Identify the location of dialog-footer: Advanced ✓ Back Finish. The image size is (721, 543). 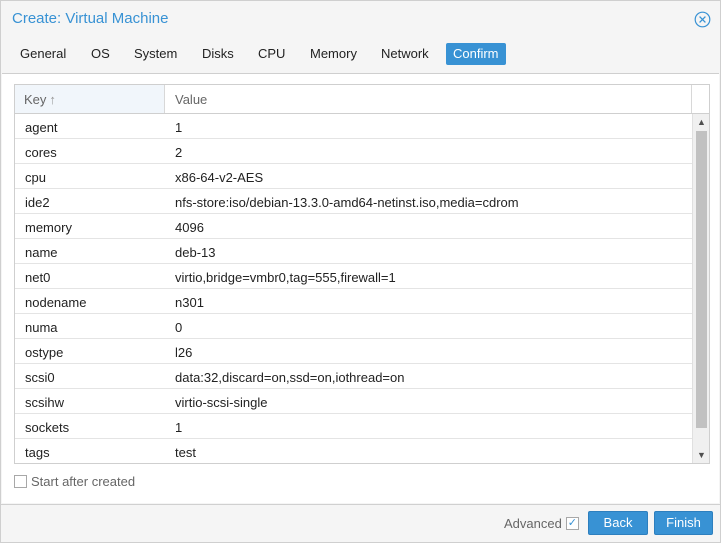
(360, 523).